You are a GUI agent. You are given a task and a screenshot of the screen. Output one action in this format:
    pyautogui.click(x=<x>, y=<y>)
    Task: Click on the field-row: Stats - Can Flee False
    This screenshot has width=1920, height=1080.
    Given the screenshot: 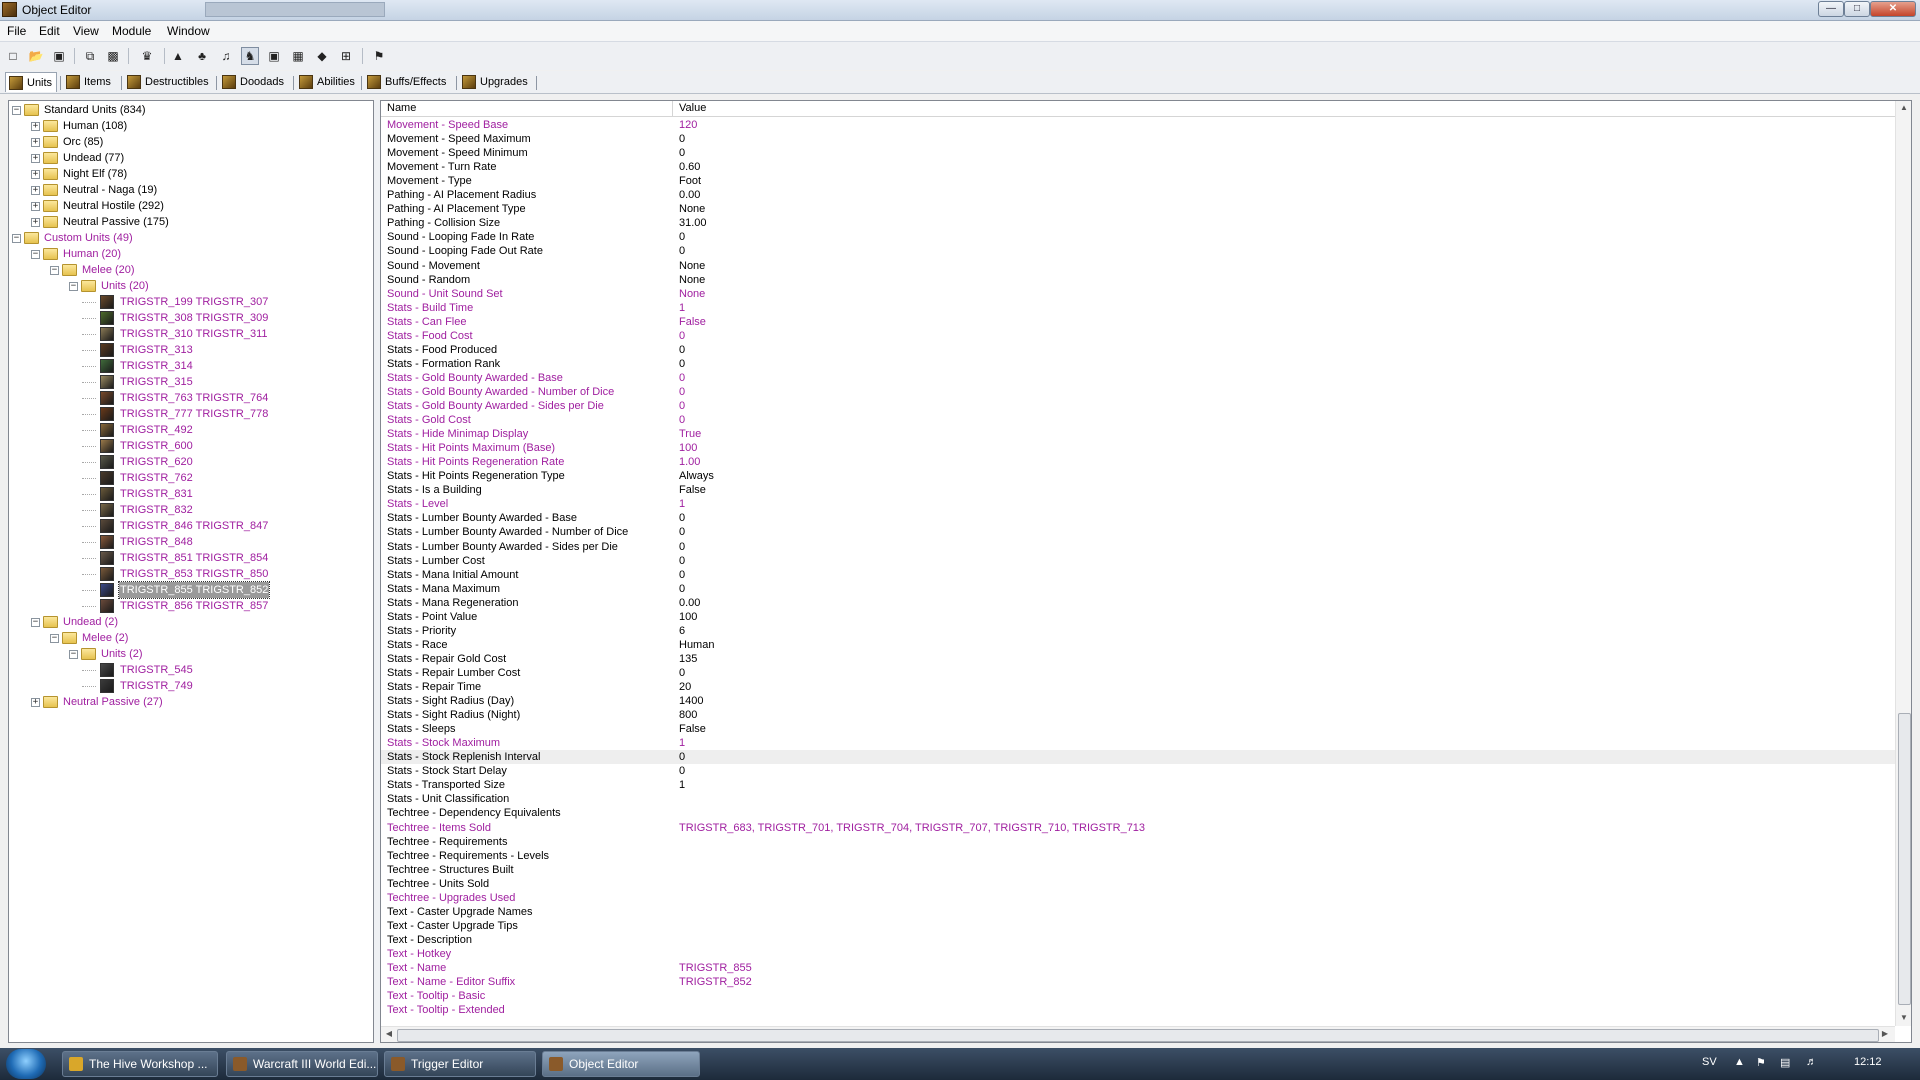 What is the action you would take?
    pyautogui.click(x=1139, y=322)
    